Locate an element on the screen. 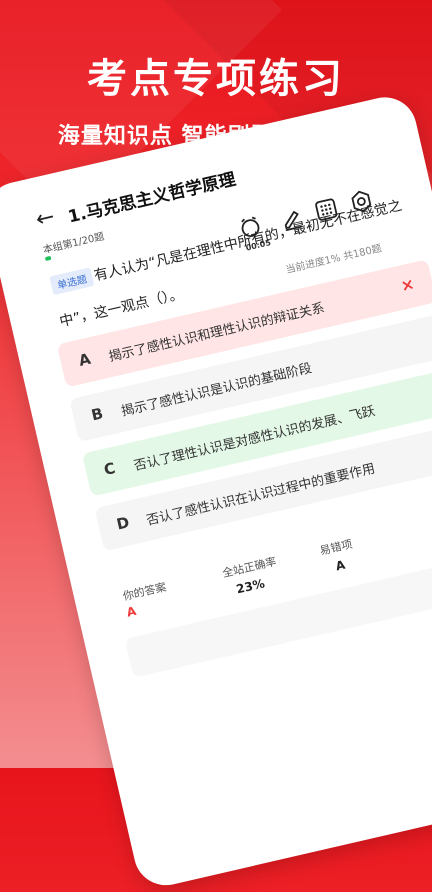 This screenshot has height=892, width=432. easy-wrong-value: A is located at coordinates (340, 565).